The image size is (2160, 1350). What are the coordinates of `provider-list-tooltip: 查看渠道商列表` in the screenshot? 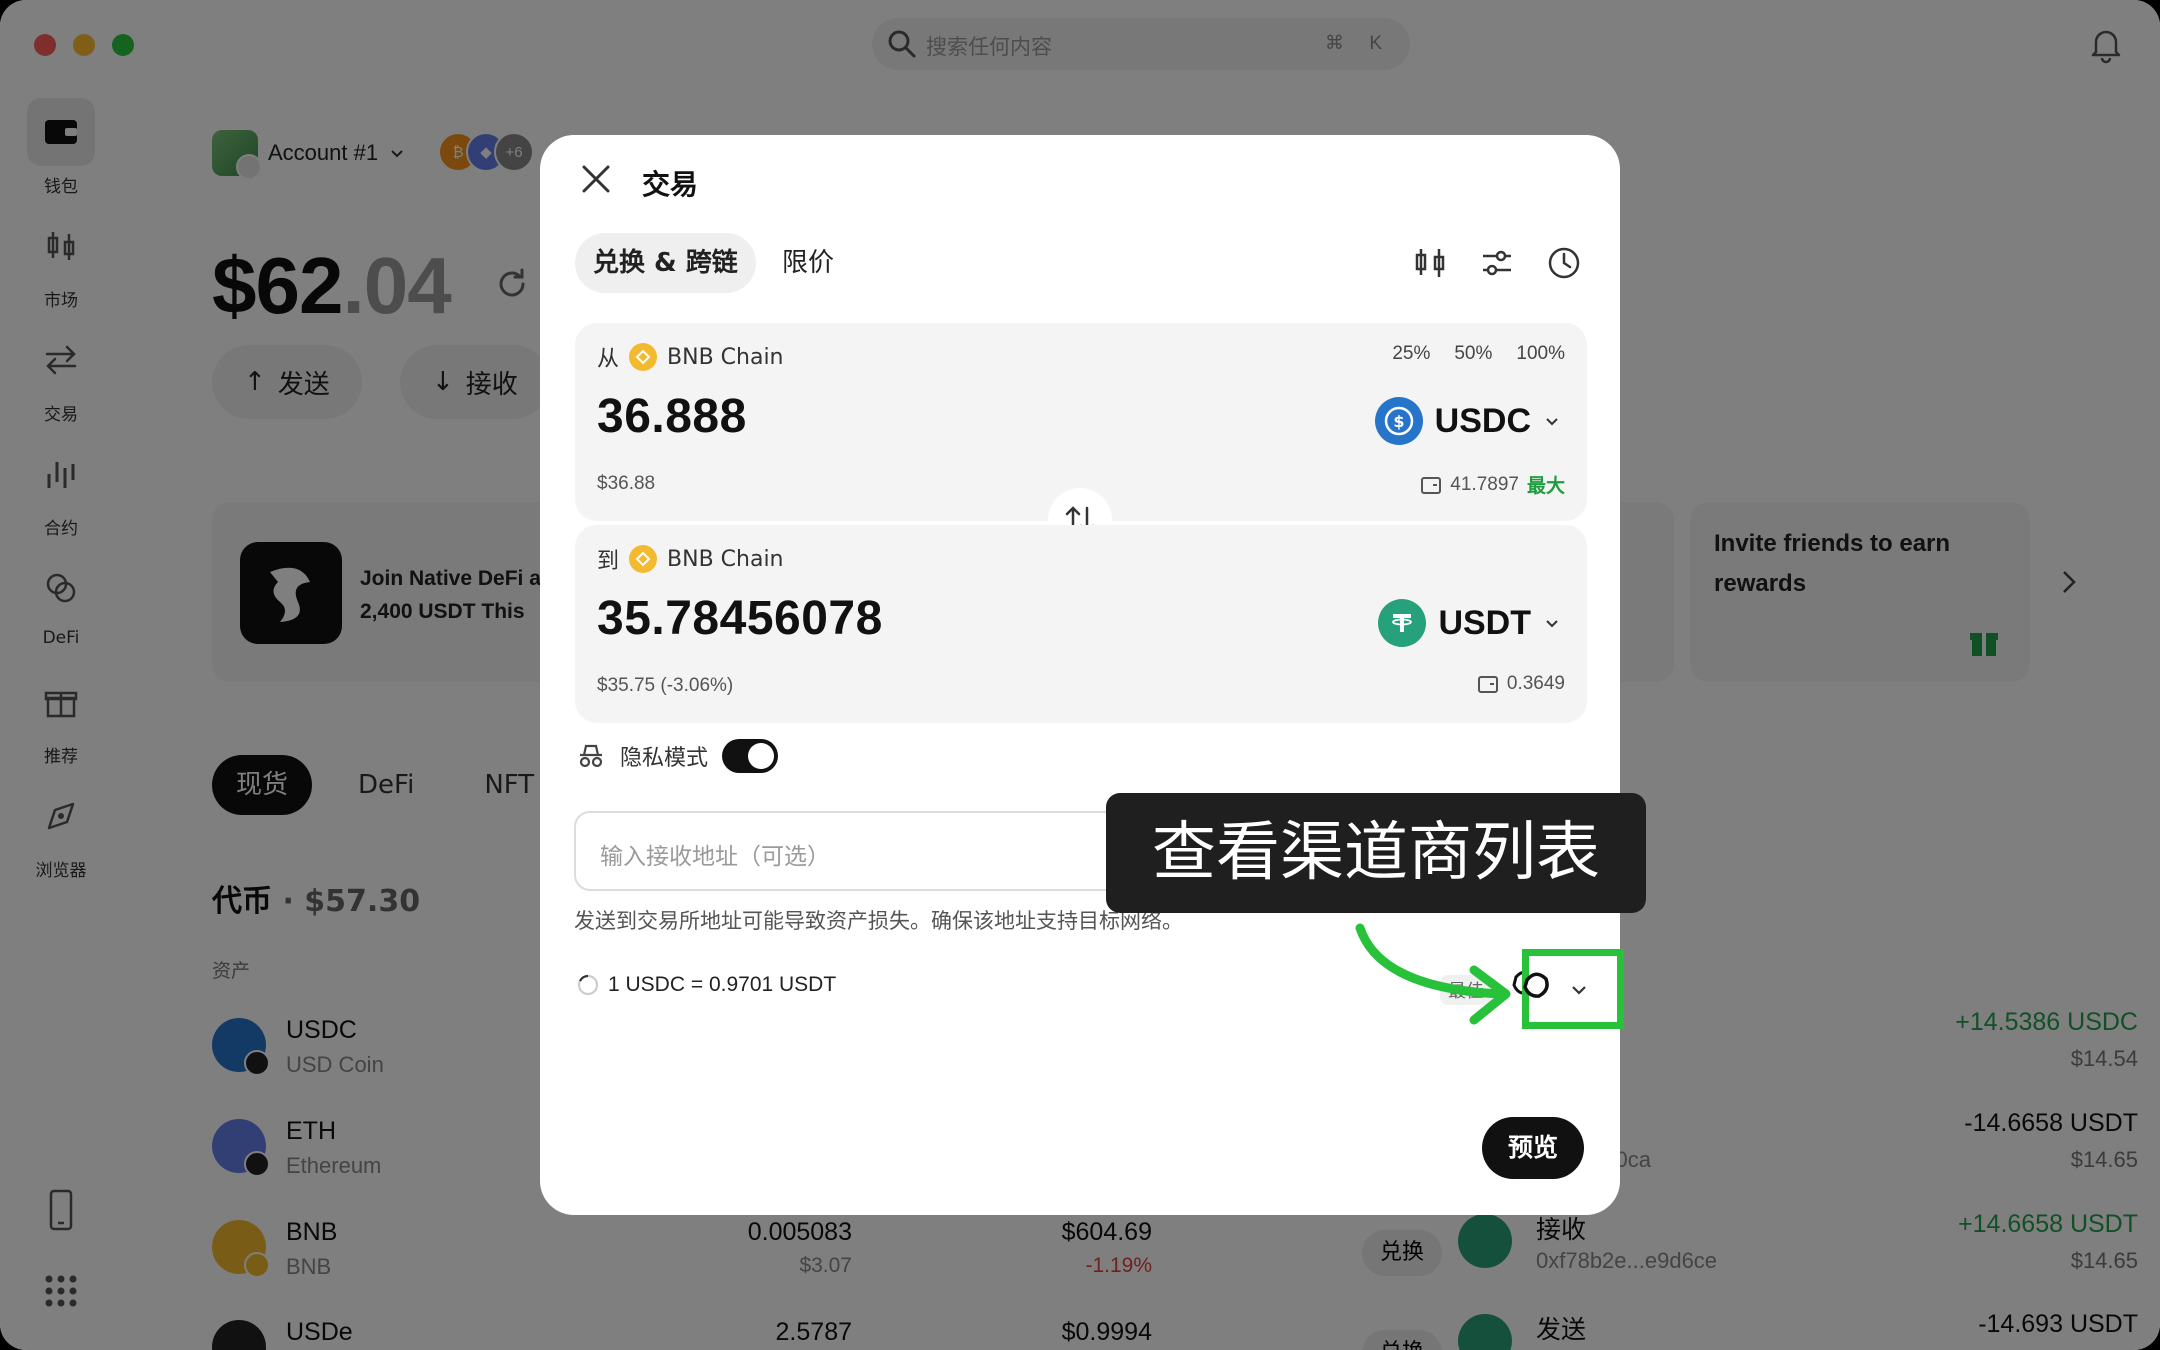 It's located at (1376, 853).